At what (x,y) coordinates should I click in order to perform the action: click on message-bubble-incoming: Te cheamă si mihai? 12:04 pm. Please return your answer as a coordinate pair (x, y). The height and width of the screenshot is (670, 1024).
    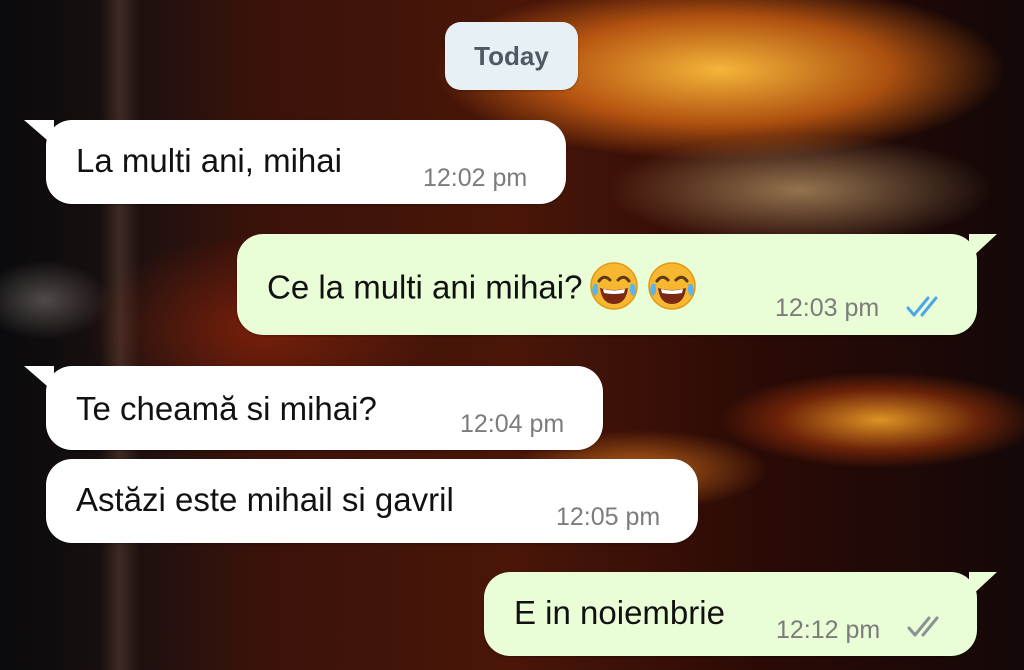
    Looking at the image, I should click on (313, 408).